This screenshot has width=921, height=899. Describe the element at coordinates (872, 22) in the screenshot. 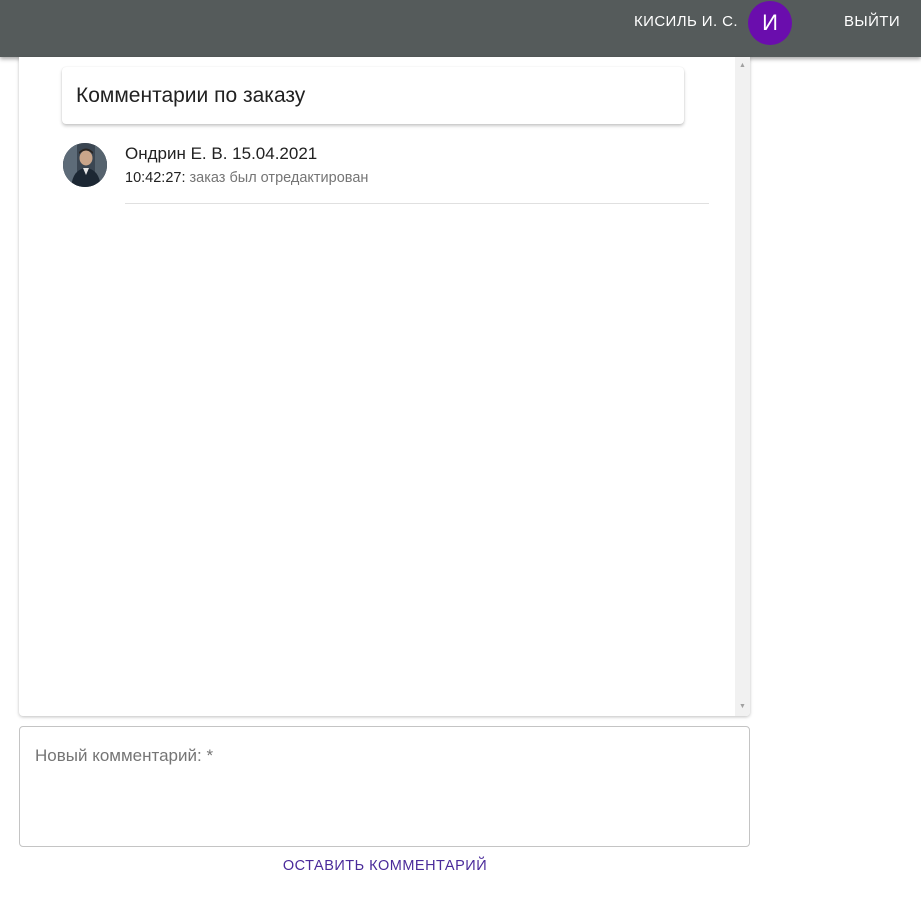

I see `logout-button: ВЫЙТИ` at that location.